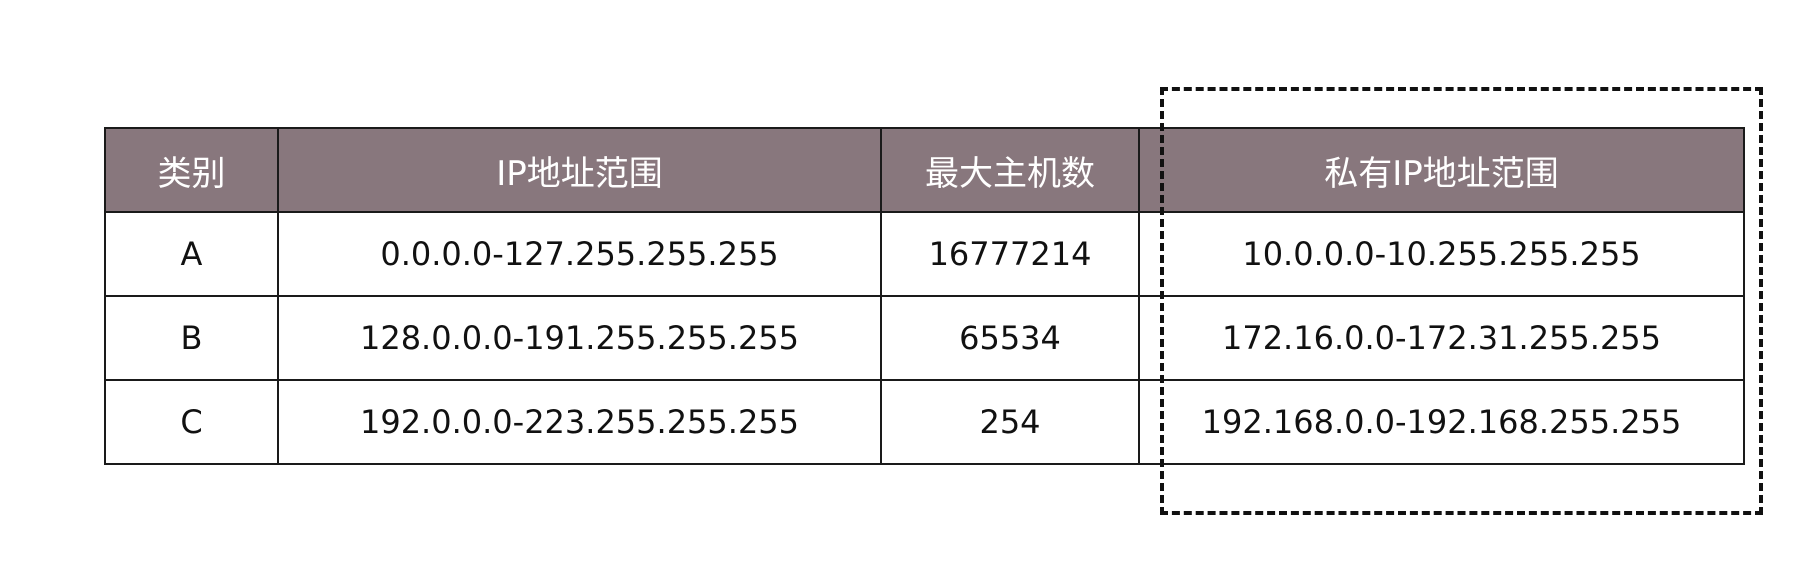 The width and height of the screenshot is (1816, 576). I want to click on cell-private-ip-range: 172.16.0.0-172.31.255.255, so click(1441, 338).